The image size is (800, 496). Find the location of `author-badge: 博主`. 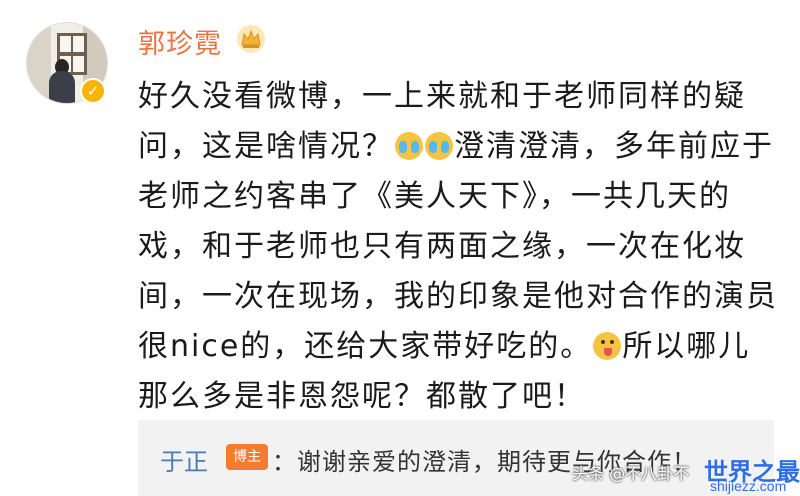

author-badge: 博主 is located at coordinates (247, 457).